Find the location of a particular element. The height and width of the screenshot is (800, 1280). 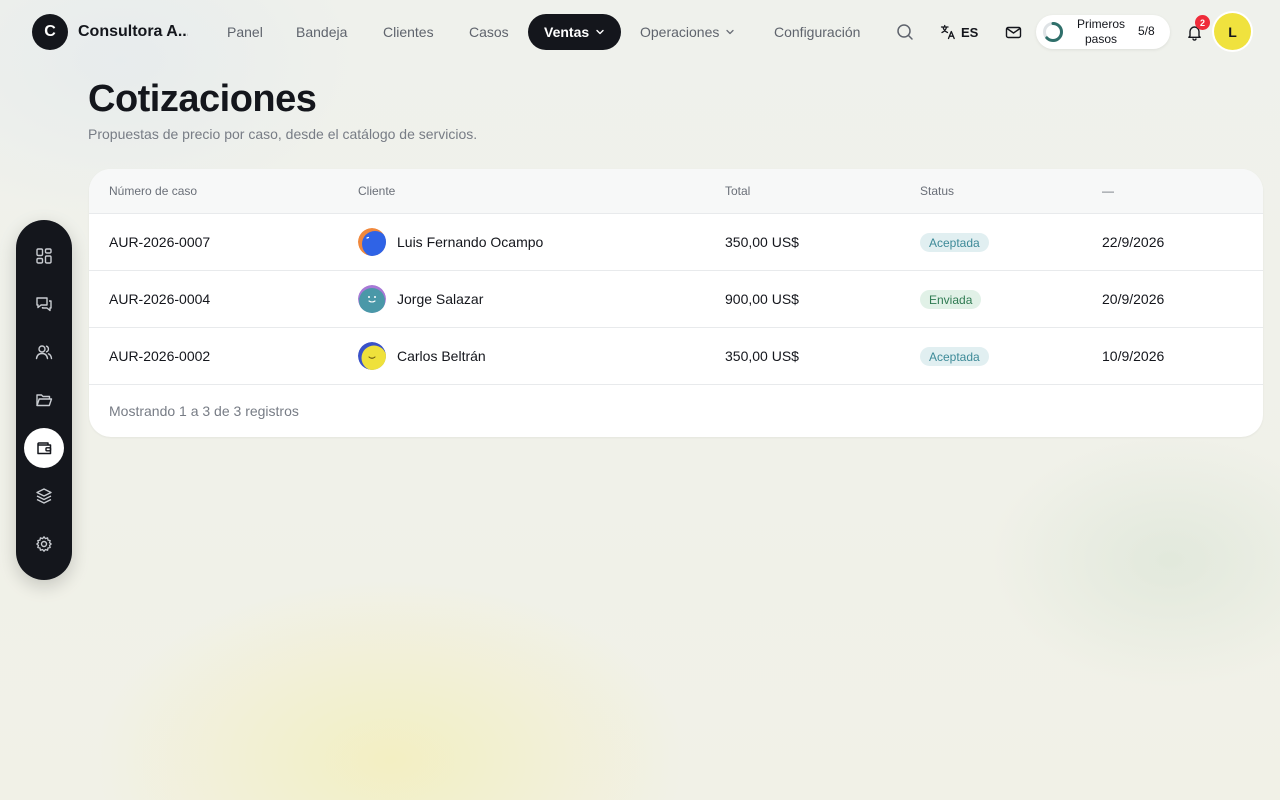

client-cell: Luis Fernando Ocampo is located at coordinates (450, 242).